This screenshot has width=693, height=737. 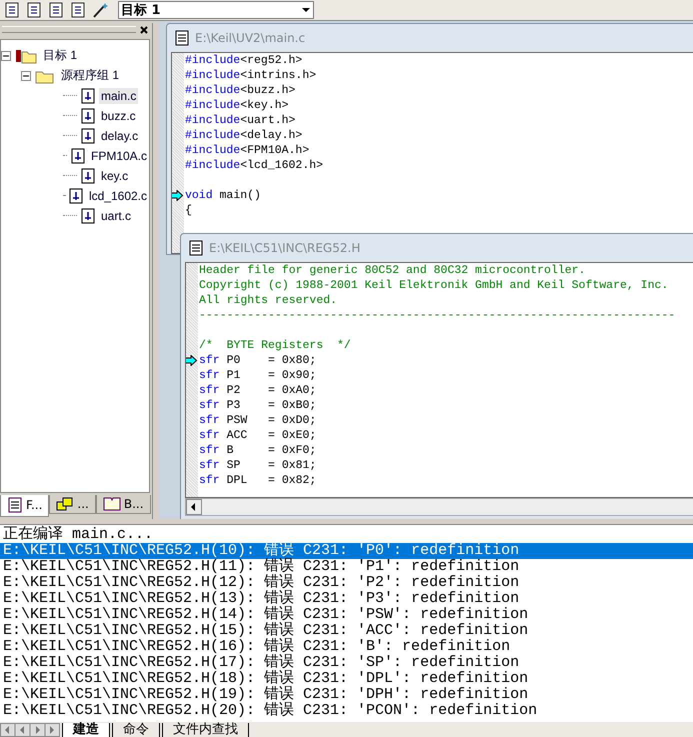 I want to click on code-line: sfr P1 = 0x90;, so click(x=257, y=375).